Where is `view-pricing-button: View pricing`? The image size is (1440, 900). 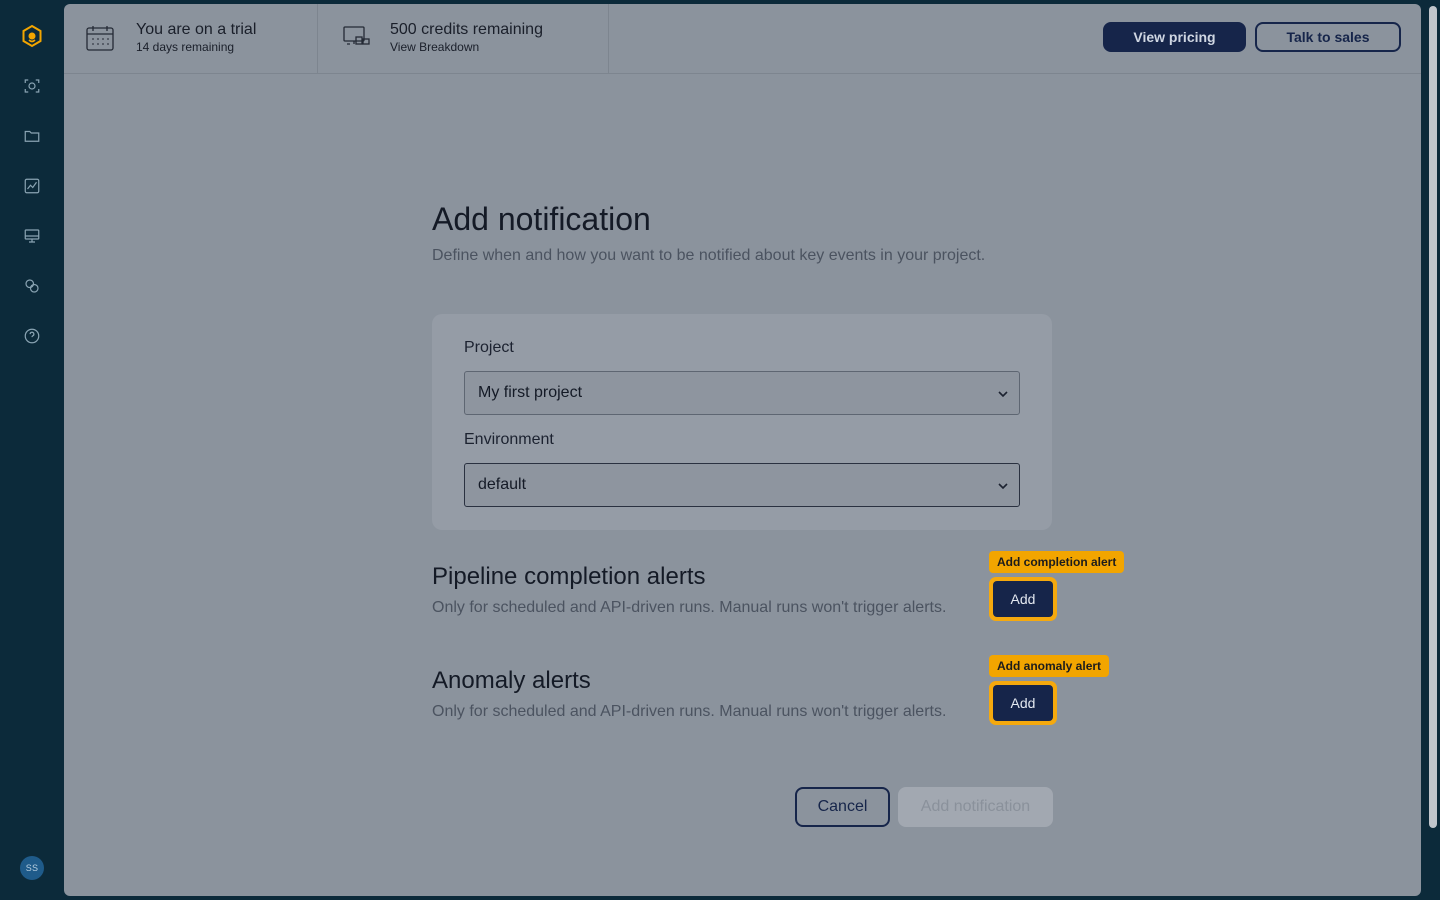
view-pricing-button: View pricing is located at coordinates (1174, 37).